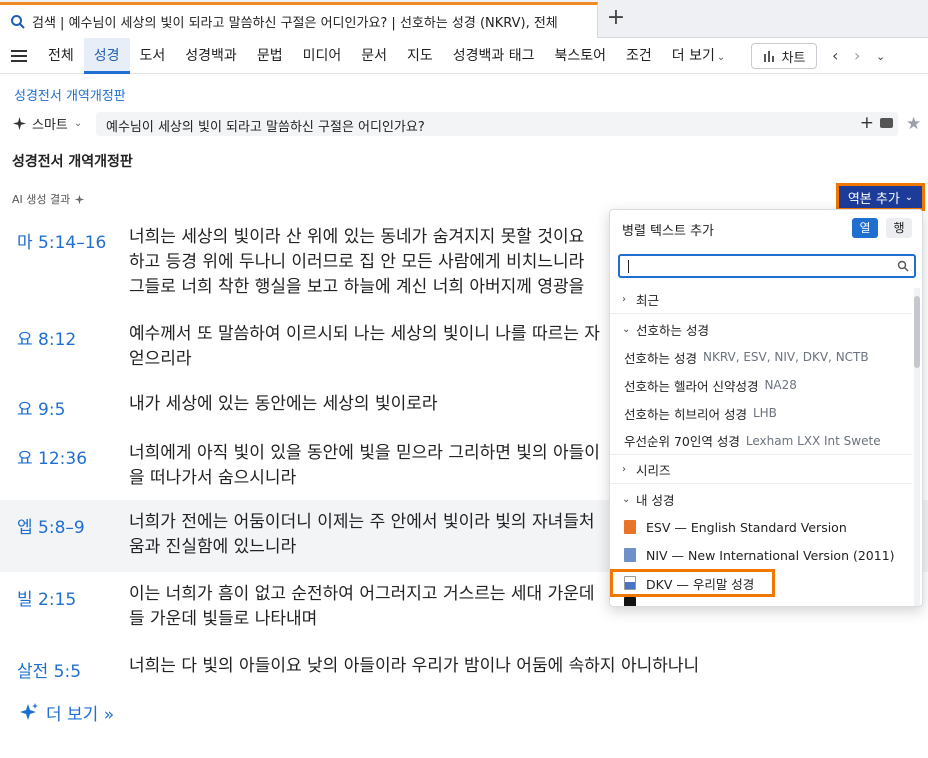 This screenshot has width=928, height=758. What do you see at coordinates (813, 440) in the screenshot?
I see `item-sub: Lexham LXX Int Swete` at bounding box center [813, 440].